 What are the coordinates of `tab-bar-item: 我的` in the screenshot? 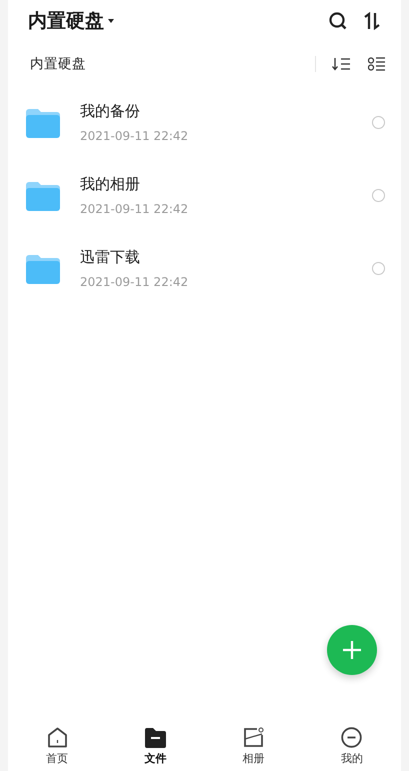 It's located at (352, 746).